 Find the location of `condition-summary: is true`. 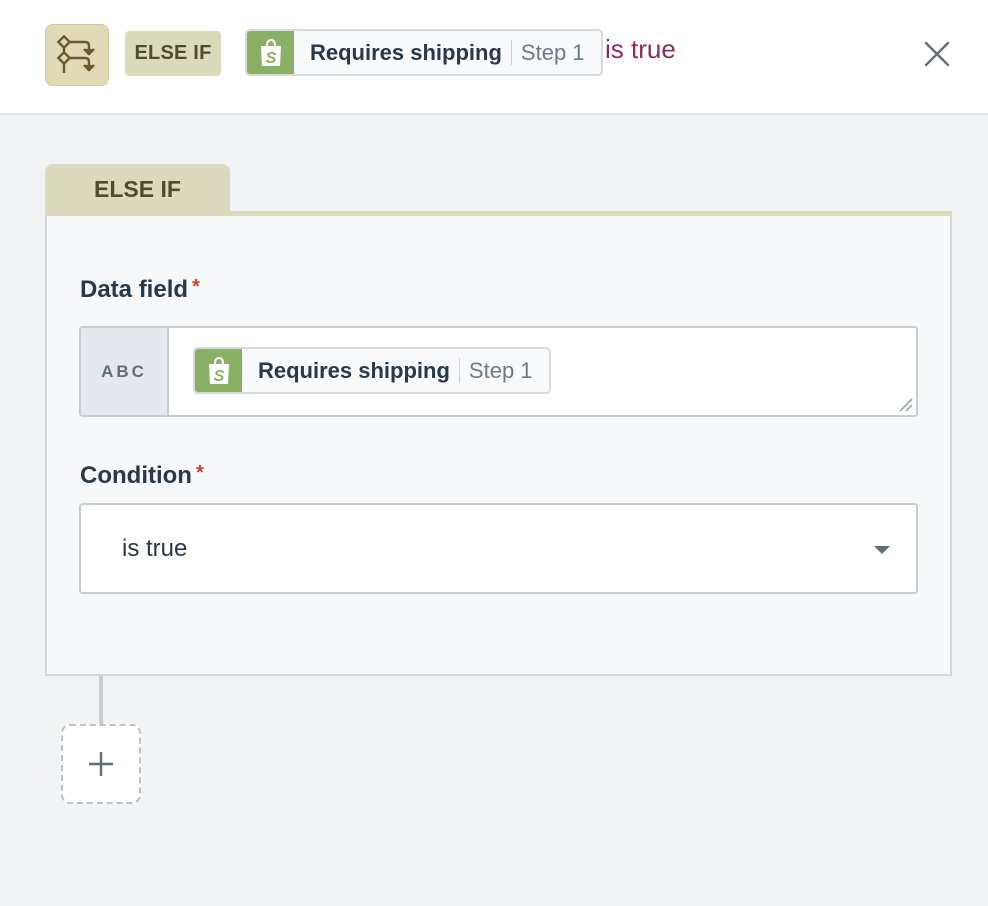

condition-summary: is true is located at coordinates (640, 49).